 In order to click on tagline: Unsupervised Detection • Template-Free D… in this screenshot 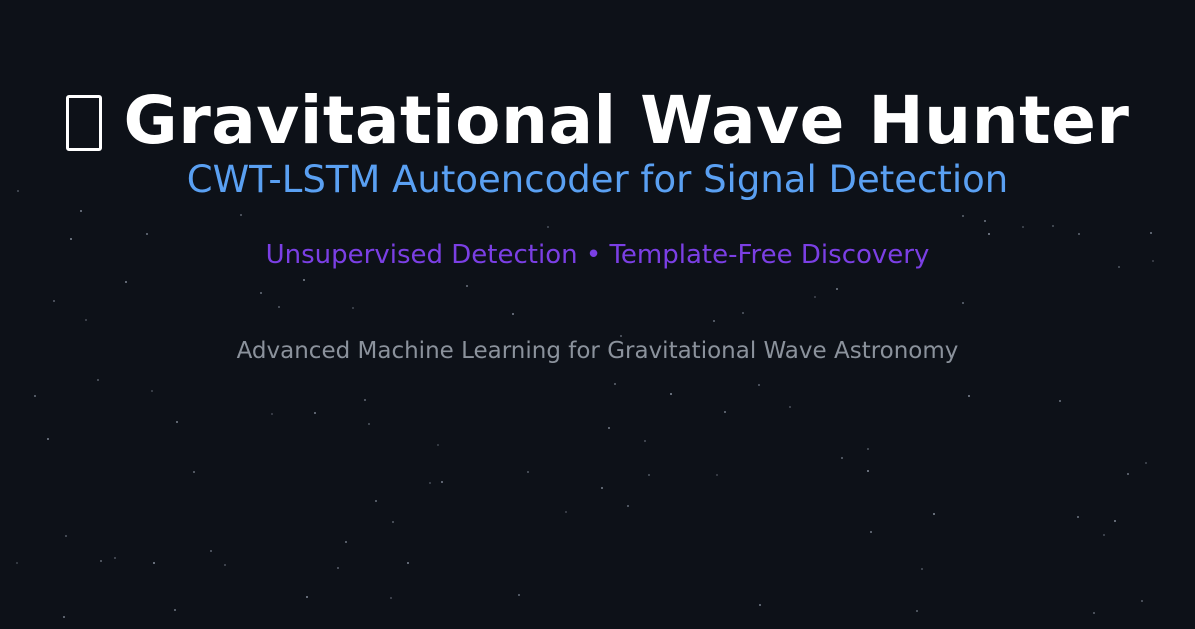, I will do `click(597, 255)`.